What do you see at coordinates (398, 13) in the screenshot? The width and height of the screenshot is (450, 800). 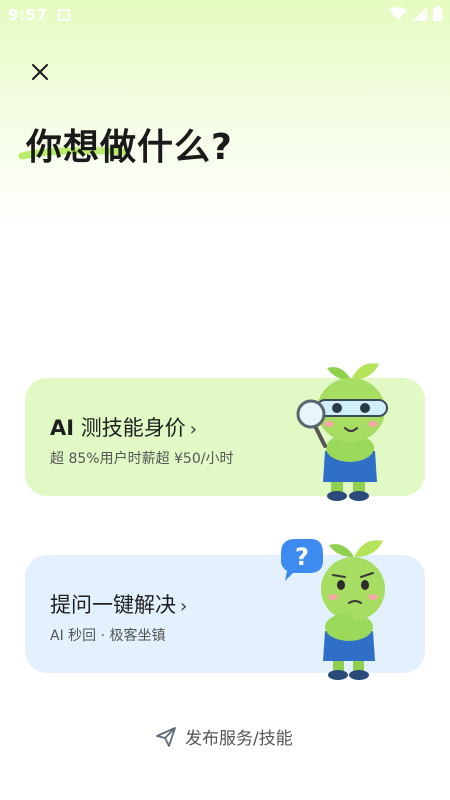 I see `wifi-icon` at bounding box center [398, 13].